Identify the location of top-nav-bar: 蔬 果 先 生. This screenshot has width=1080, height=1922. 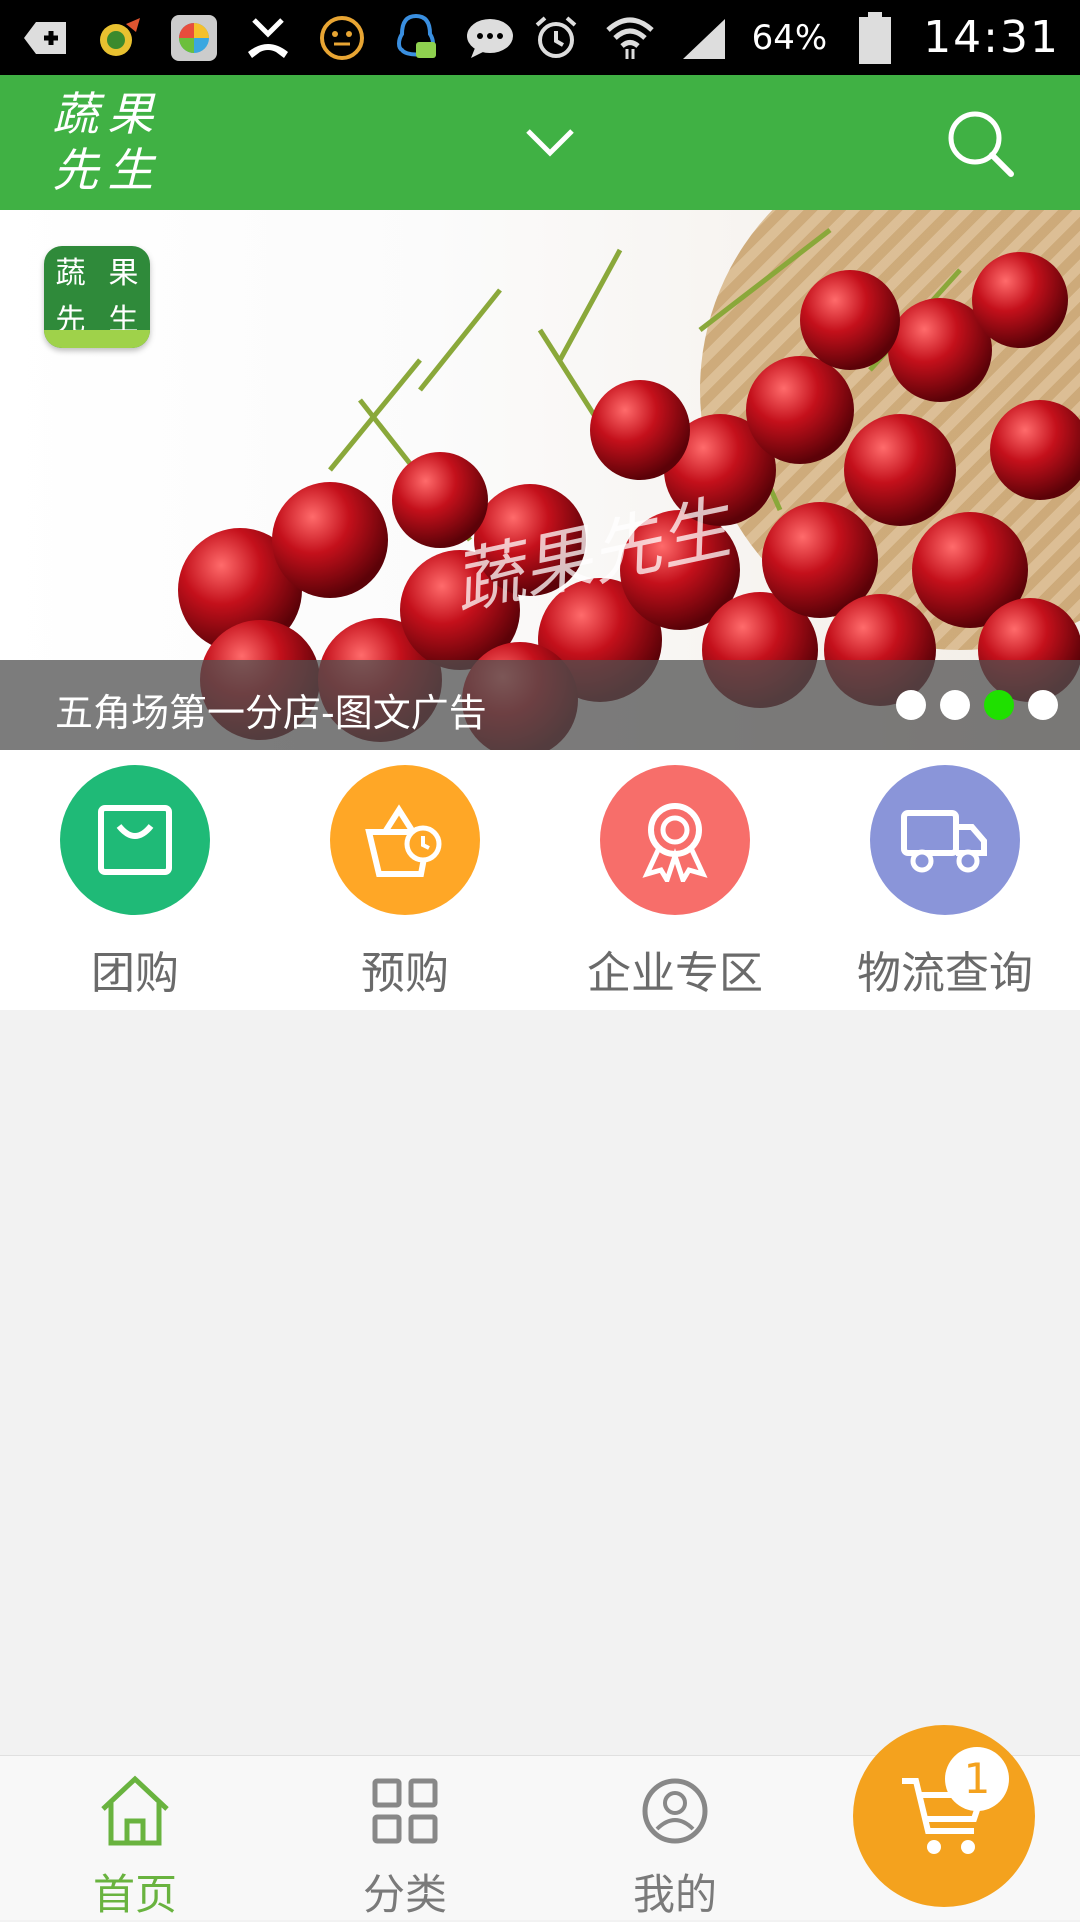
(540, 142).